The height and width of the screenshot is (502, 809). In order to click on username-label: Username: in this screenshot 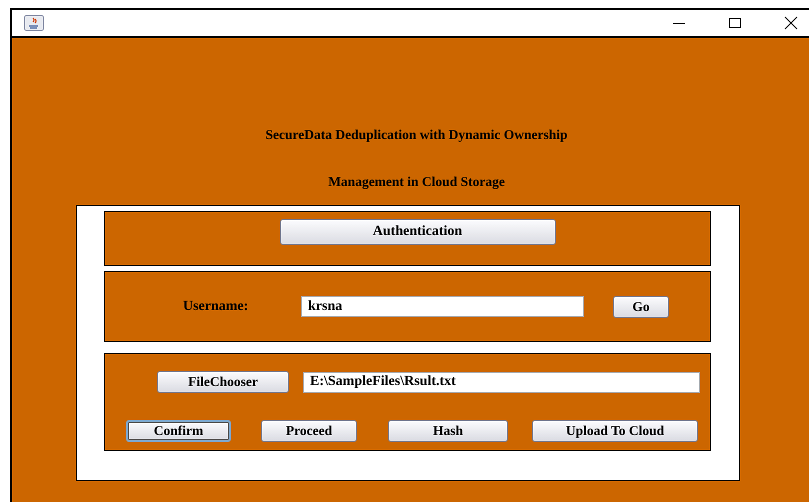, I will do `click(216, 306)`.